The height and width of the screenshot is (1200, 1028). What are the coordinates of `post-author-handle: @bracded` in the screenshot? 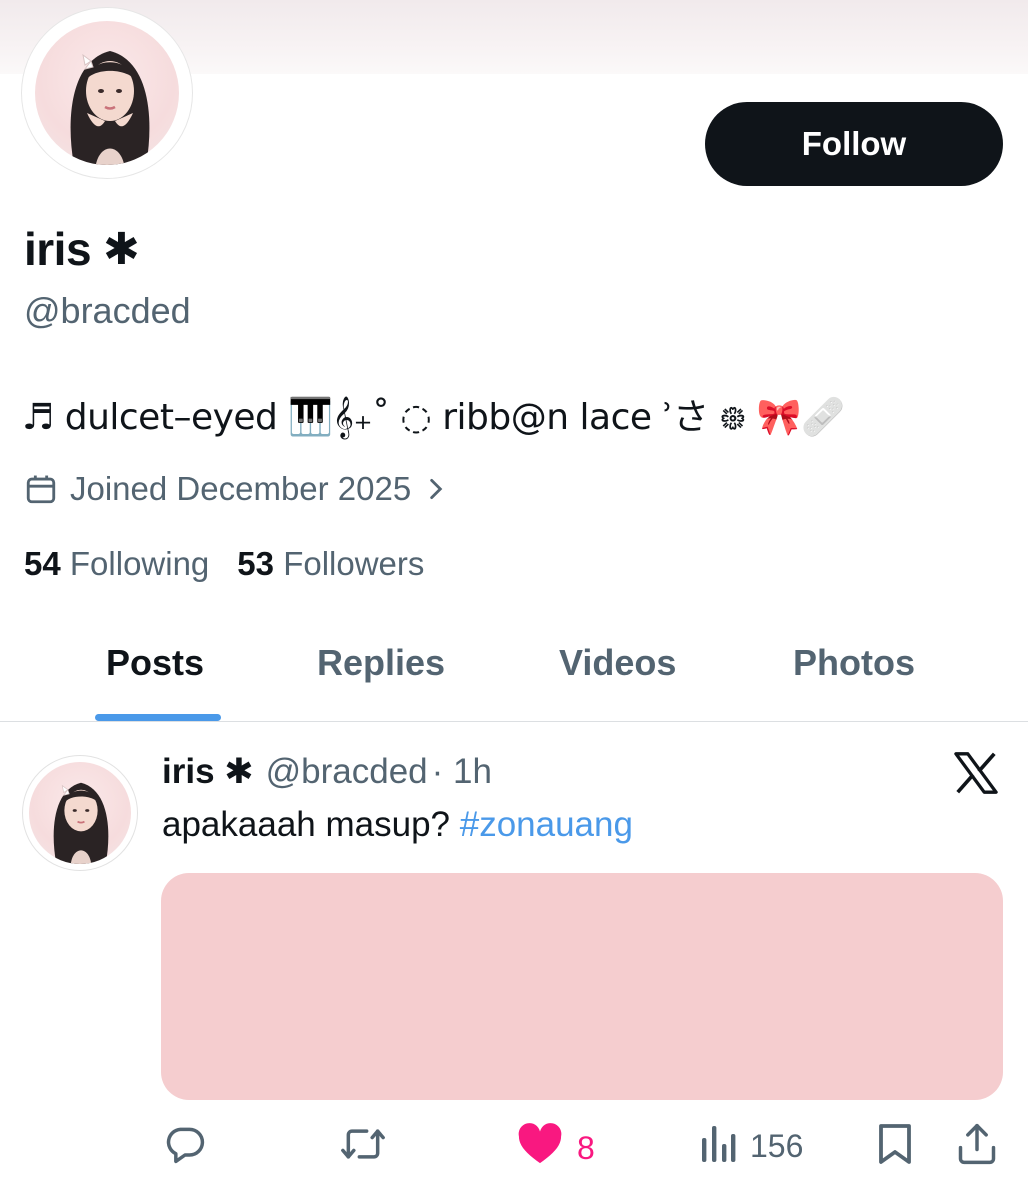 It's located at (347, 772).